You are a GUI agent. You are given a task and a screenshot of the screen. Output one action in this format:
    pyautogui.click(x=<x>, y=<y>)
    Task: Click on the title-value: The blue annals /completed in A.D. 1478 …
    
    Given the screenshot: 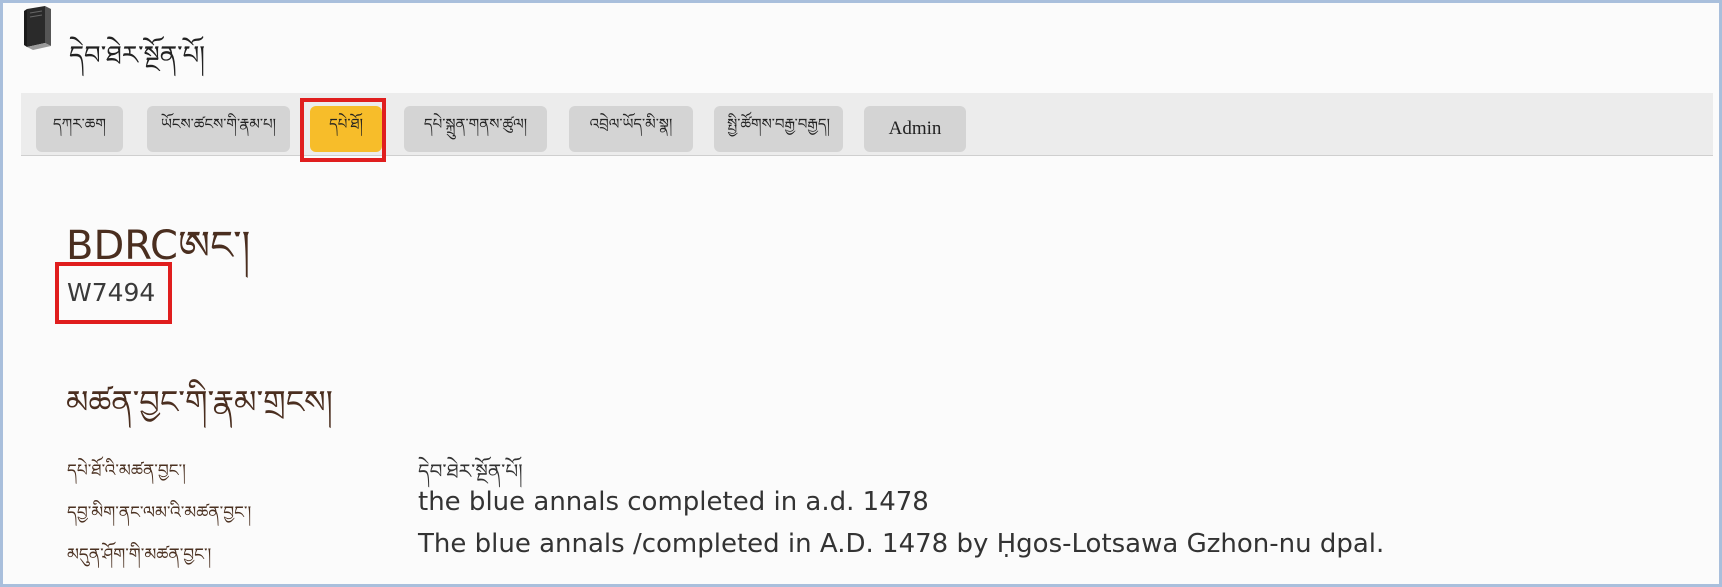 What is the action you would take?
    pyautogui.click(x=901, y=544)
    